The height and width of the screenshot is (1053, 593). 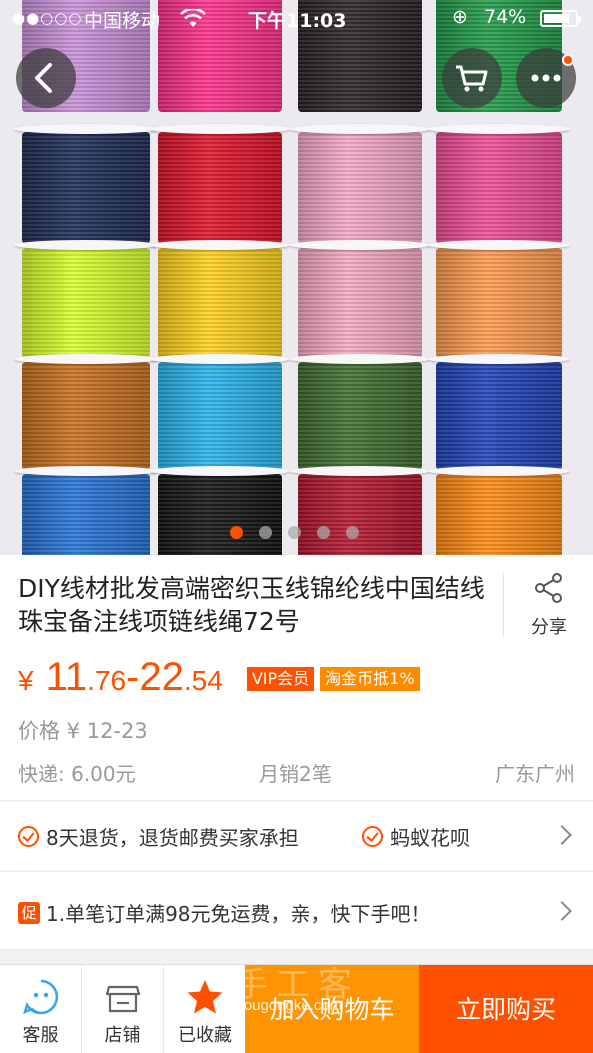 I want to click on favorite-label: 已收藏, so click(x=205, y=1035).